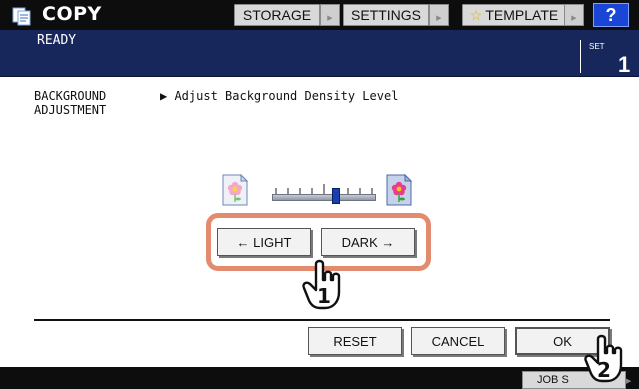 The image size is (639, 389). What do you see at coordinates (72, 14) in the screenshot?
I see `app-title: COPY` at bounding box center [72, 14].